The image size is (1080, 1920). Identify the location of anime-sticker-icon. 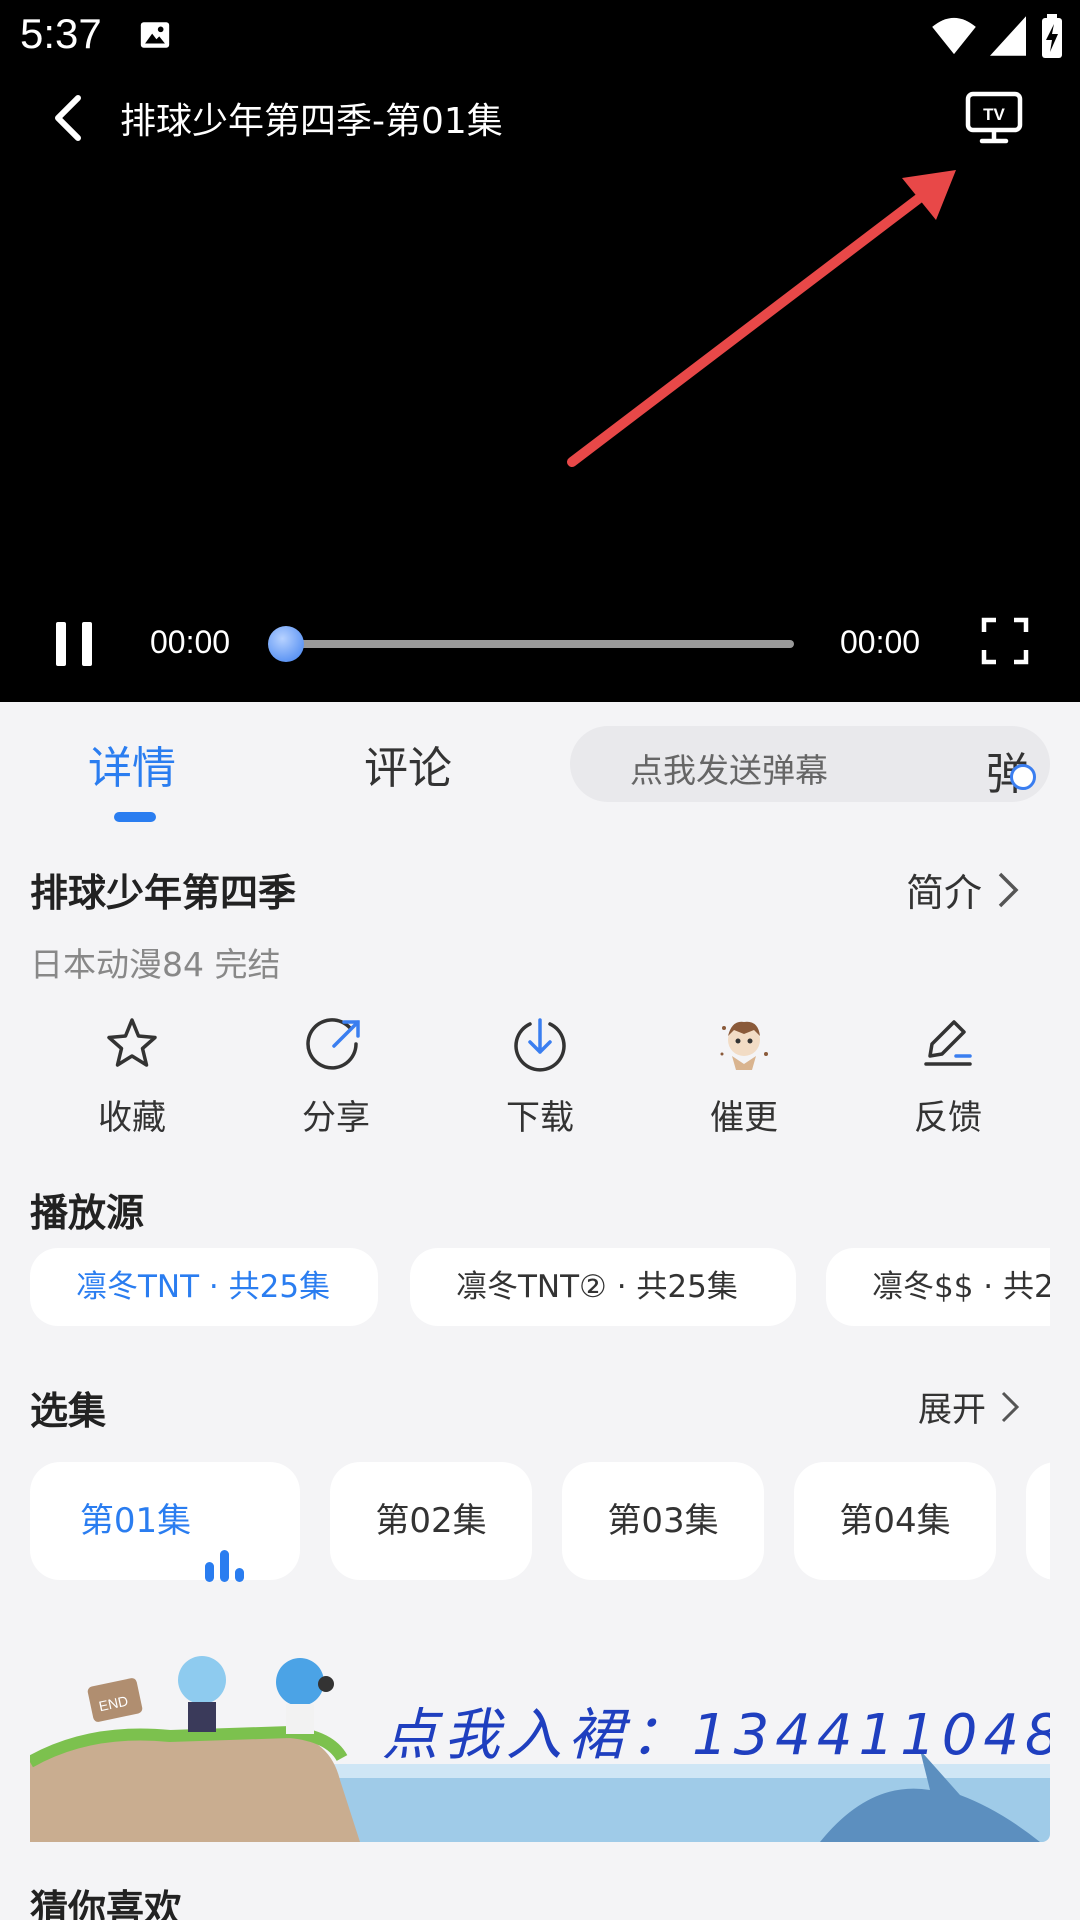
(744, 1045).